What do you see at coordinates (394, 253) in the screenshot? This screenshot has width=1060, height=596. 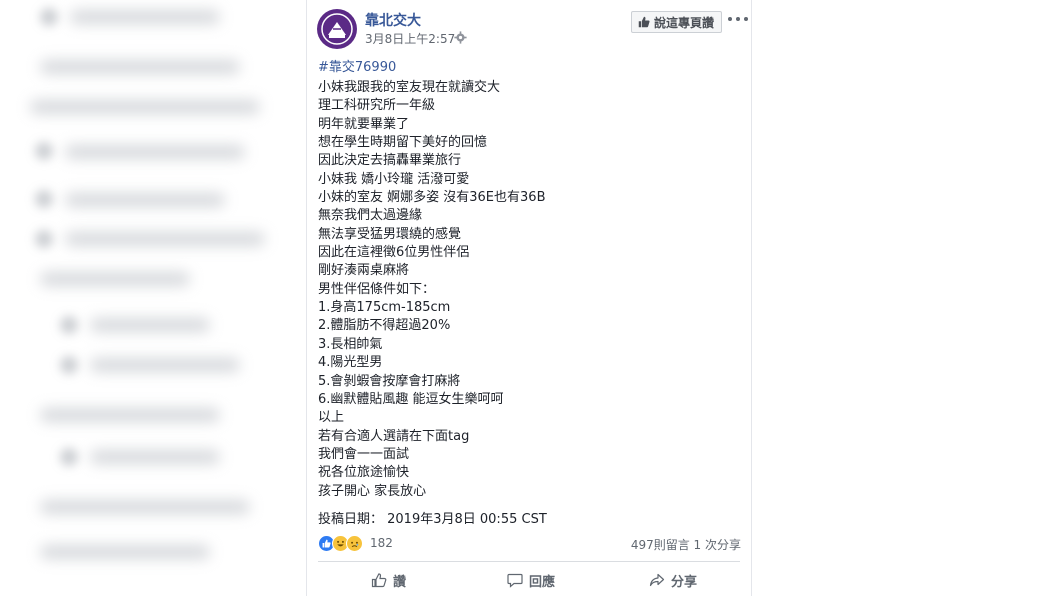 I see `post-body-line: 因此在這裡徵6位男性伴侶` at bounding box center [394, 253].